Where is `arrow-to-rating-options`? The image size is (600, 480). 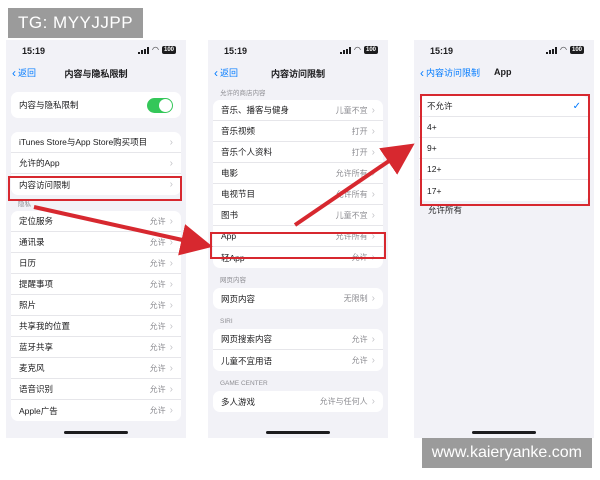
arrow-to-rating-options is located at coordinates (354, 185).